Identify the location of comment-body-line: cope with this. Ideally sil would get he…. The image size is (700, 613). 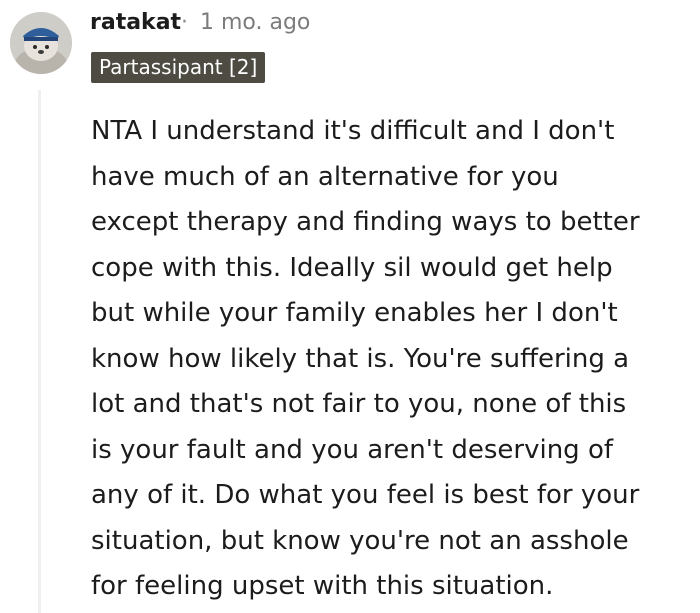
(352, 267).